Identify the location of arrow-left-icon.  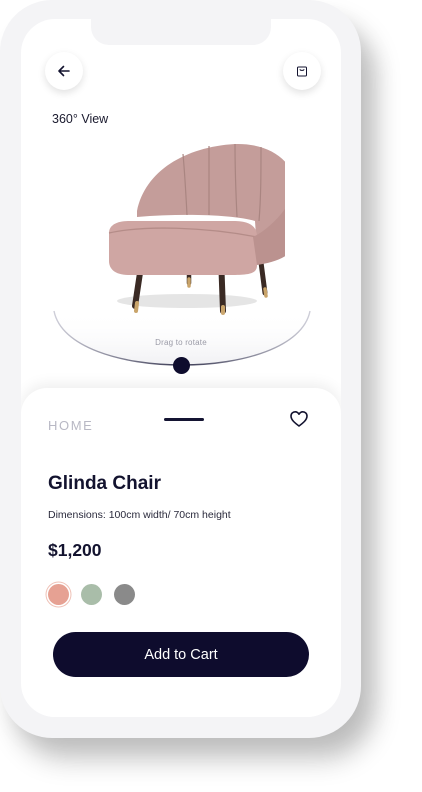
(64, 71).